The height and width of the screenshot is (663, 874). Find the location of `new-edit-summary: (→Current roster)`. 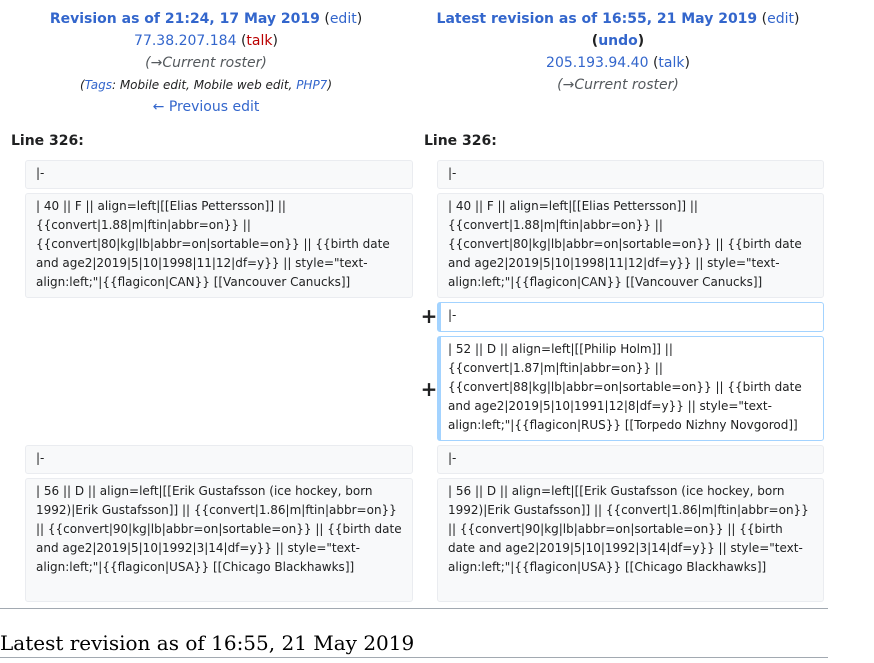

new-edit-summary: (→Current roster) is located at coordinates (618, 85).